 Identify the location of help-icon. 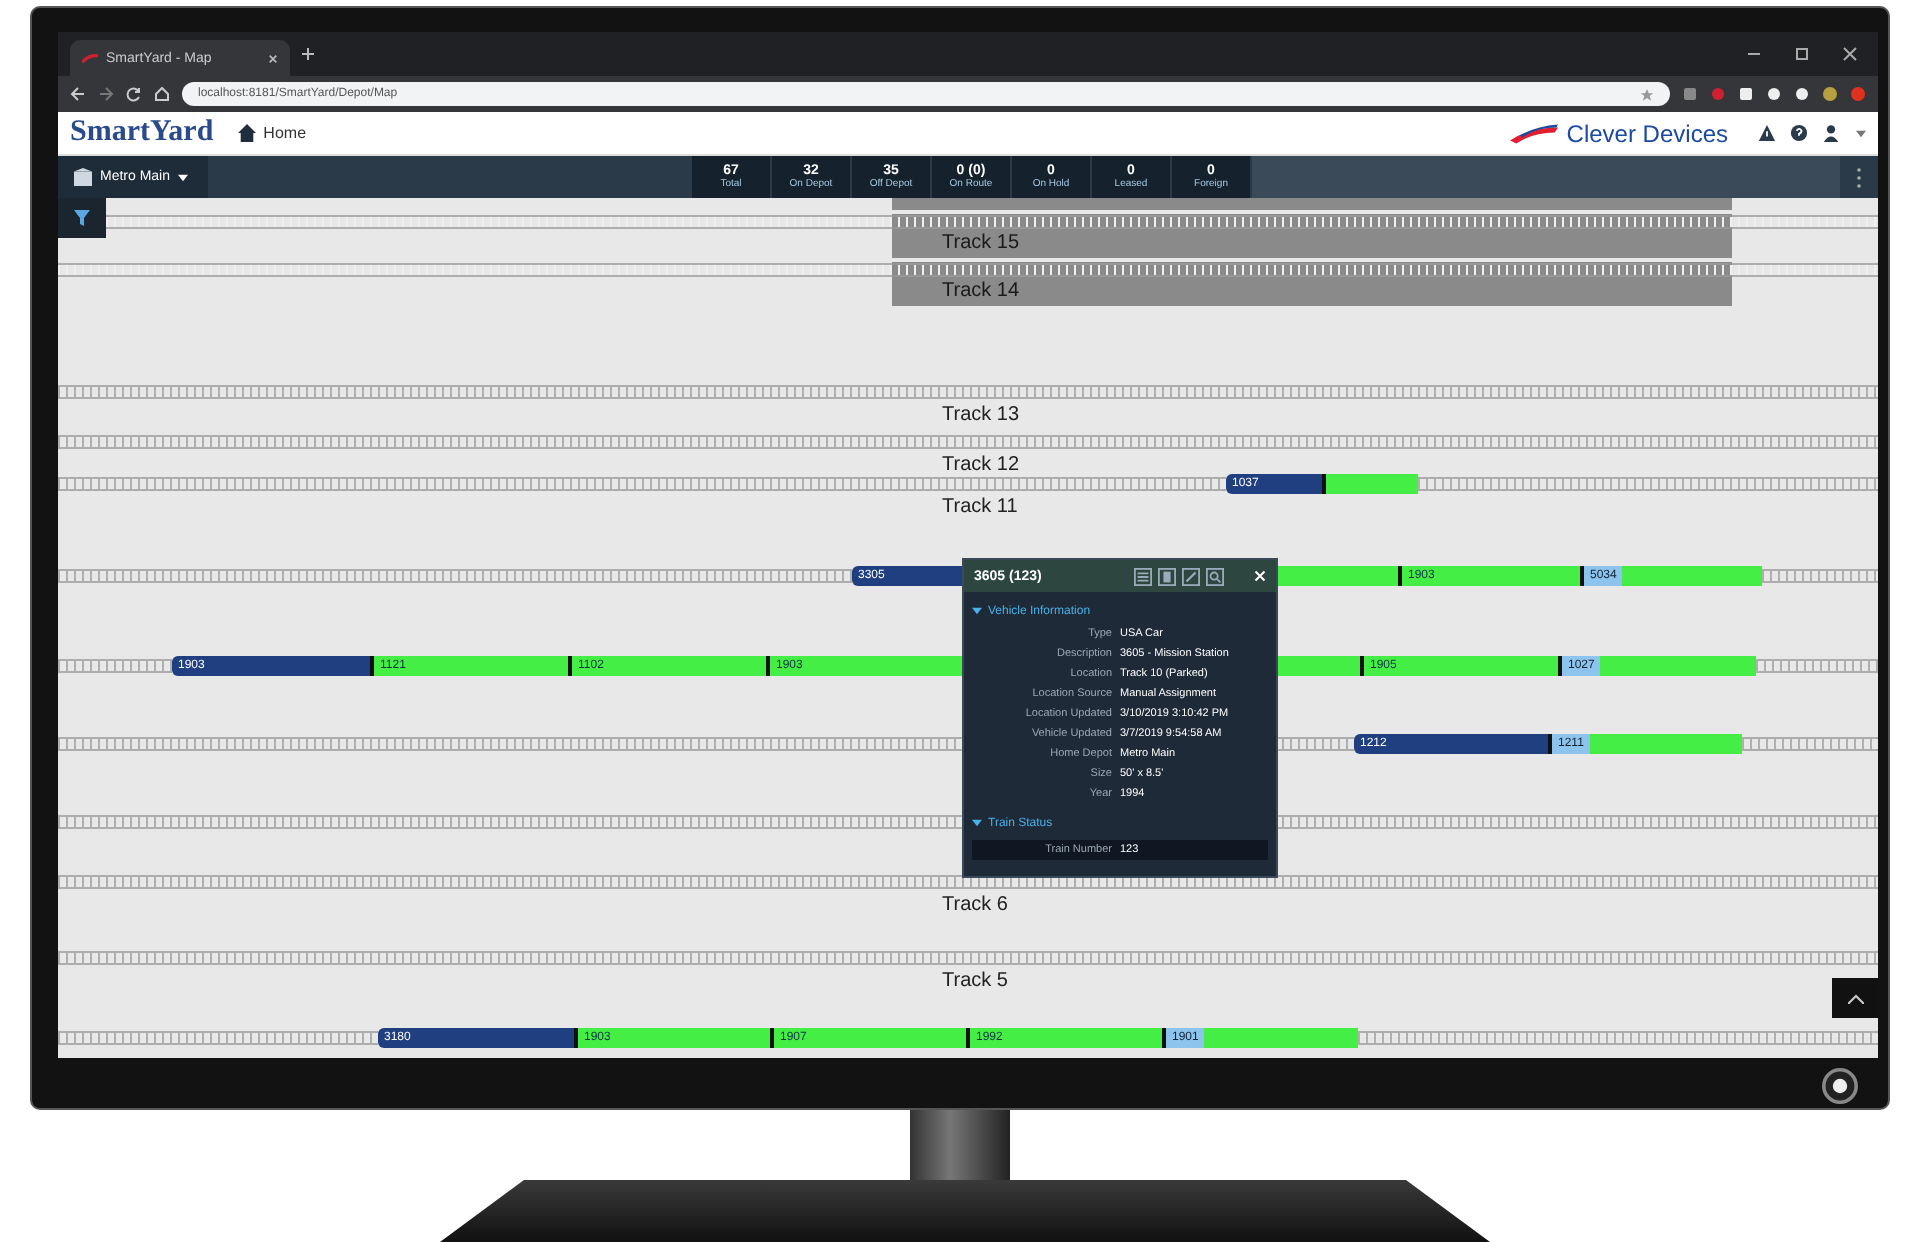
(1799, 133).